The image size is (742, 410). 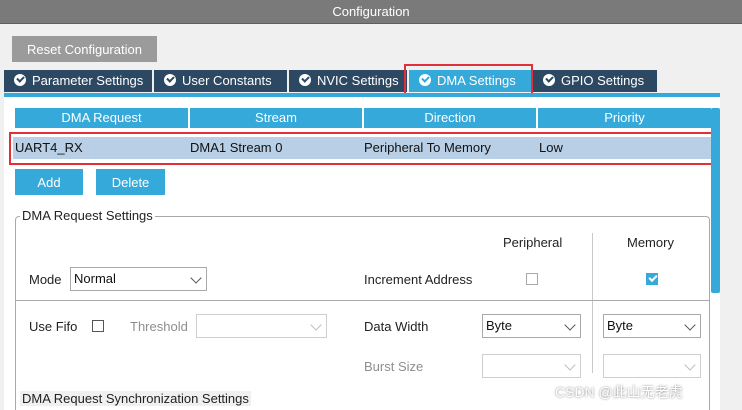 What do you see at coordinates (624, 118) in the screenshot?
I see `column-header-priority: Priority` at bounding box center [624, 118].